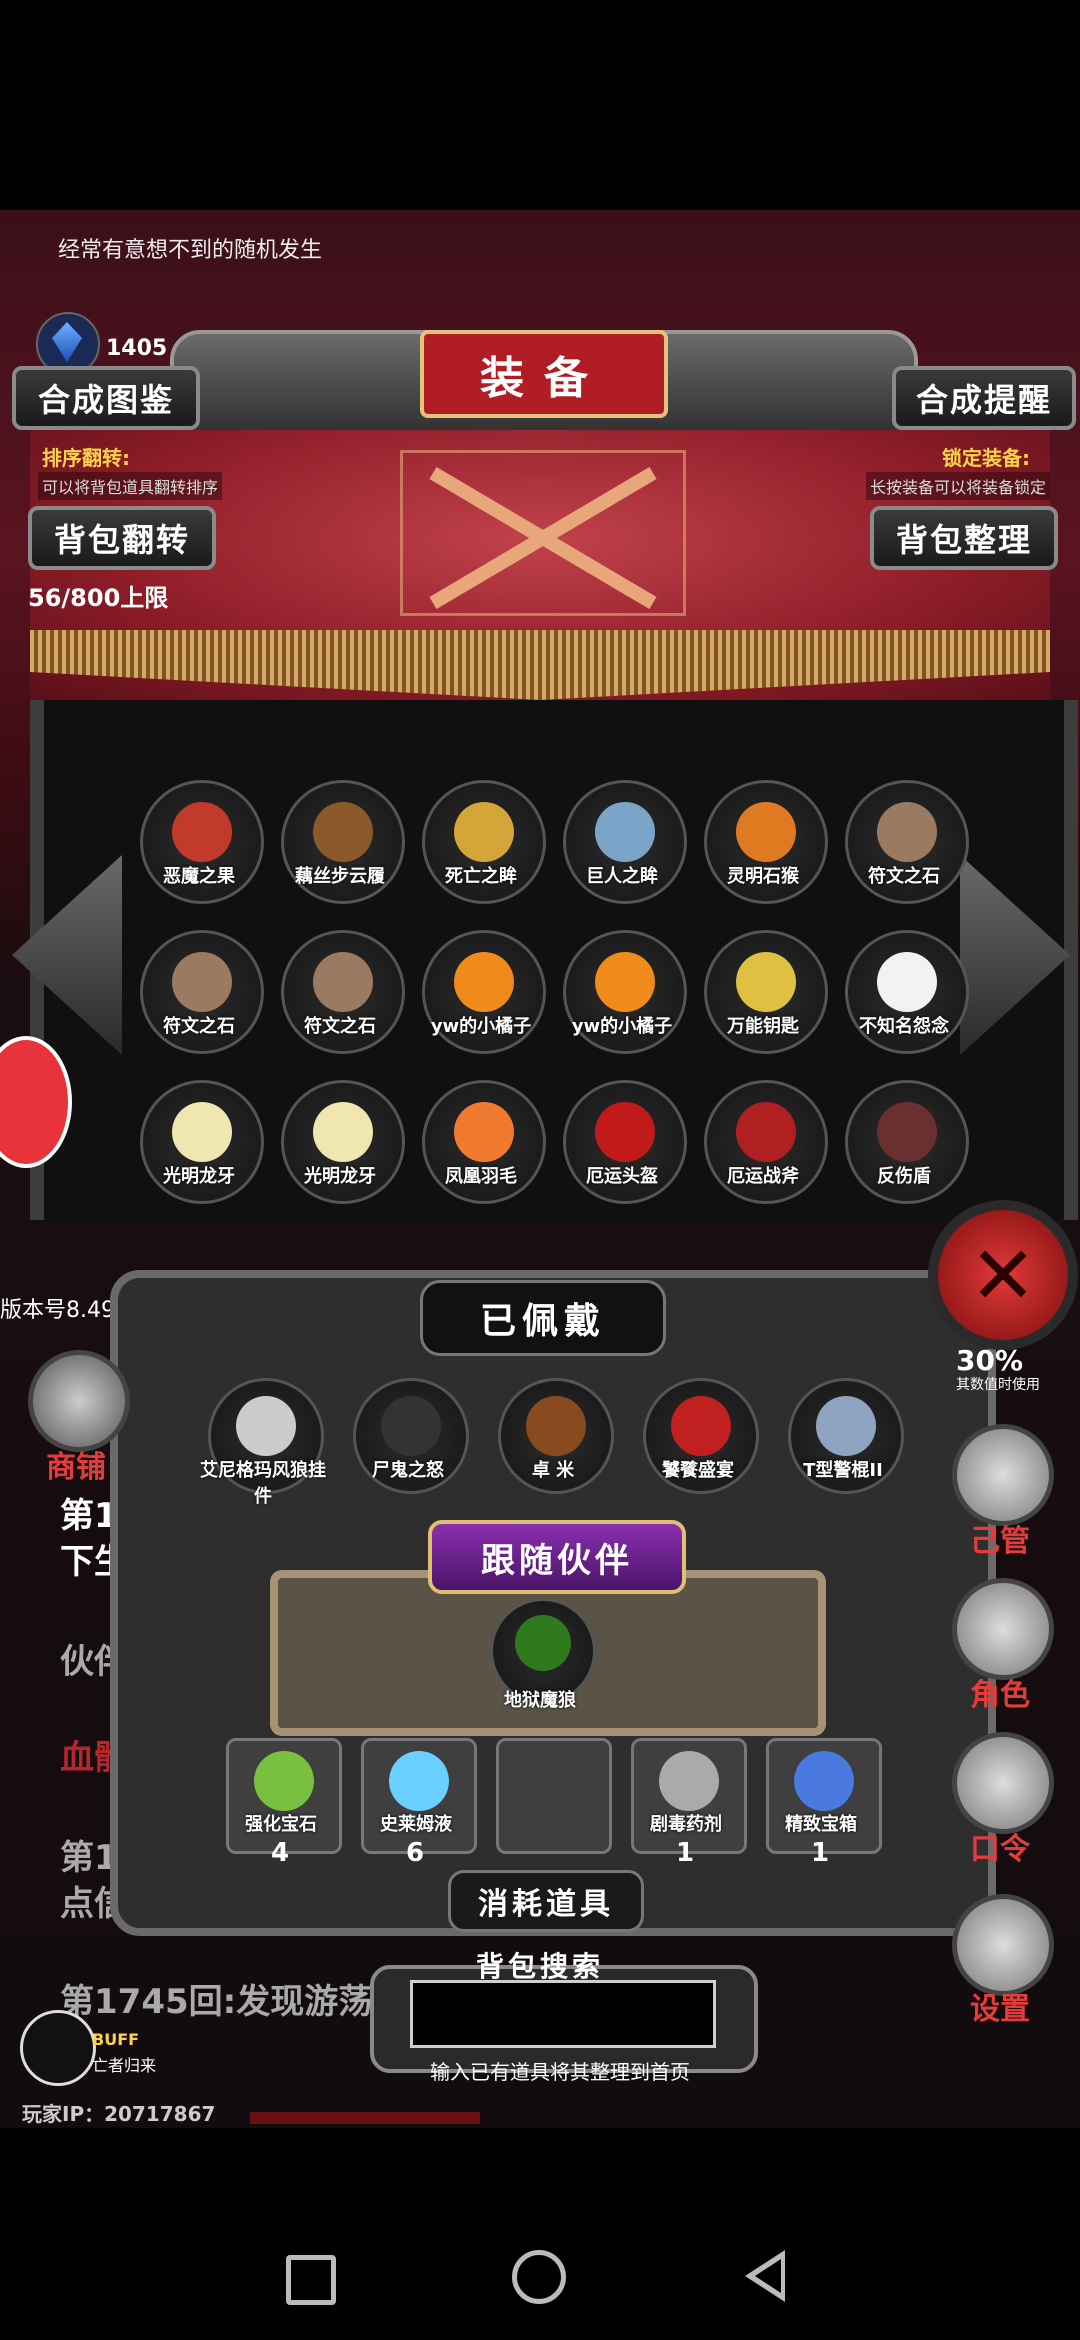  Describe the element at coordinates (1003, 1629) in the screenshot. I see `hooded-figure-icon` at that location.